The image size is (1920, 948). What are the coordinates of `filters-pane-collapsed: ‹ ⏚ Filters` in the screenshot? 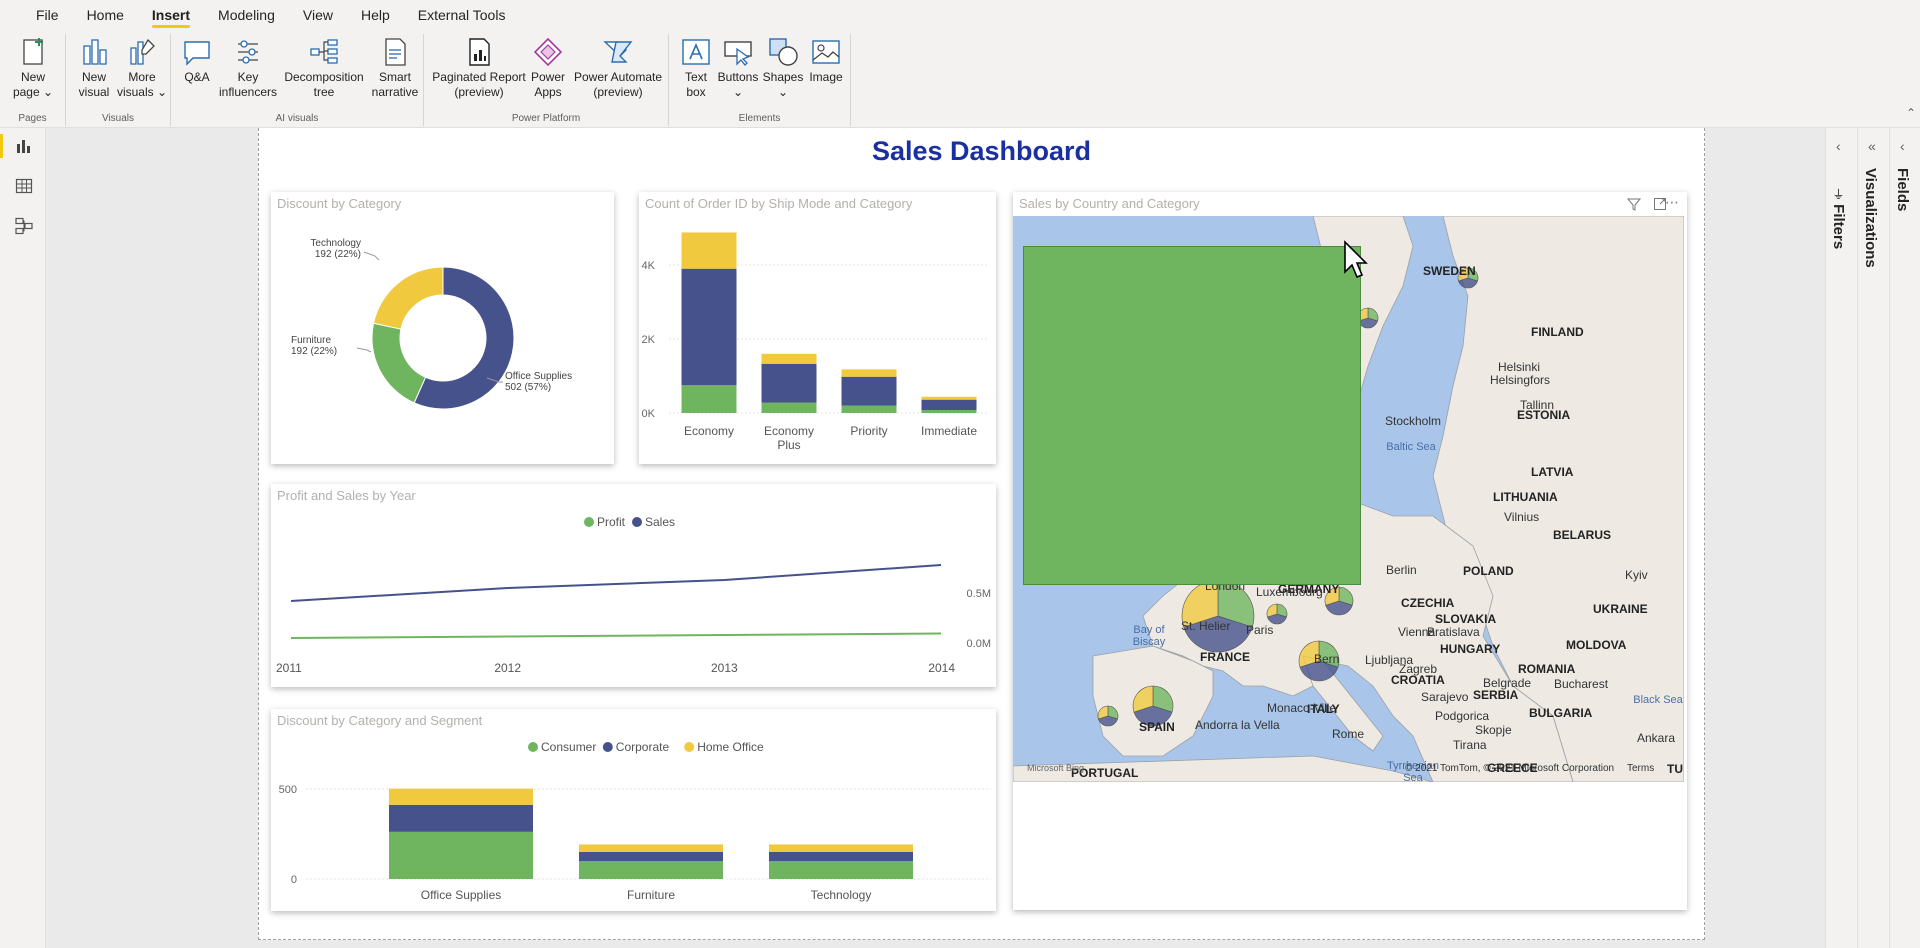 It's located at (1842, 538).